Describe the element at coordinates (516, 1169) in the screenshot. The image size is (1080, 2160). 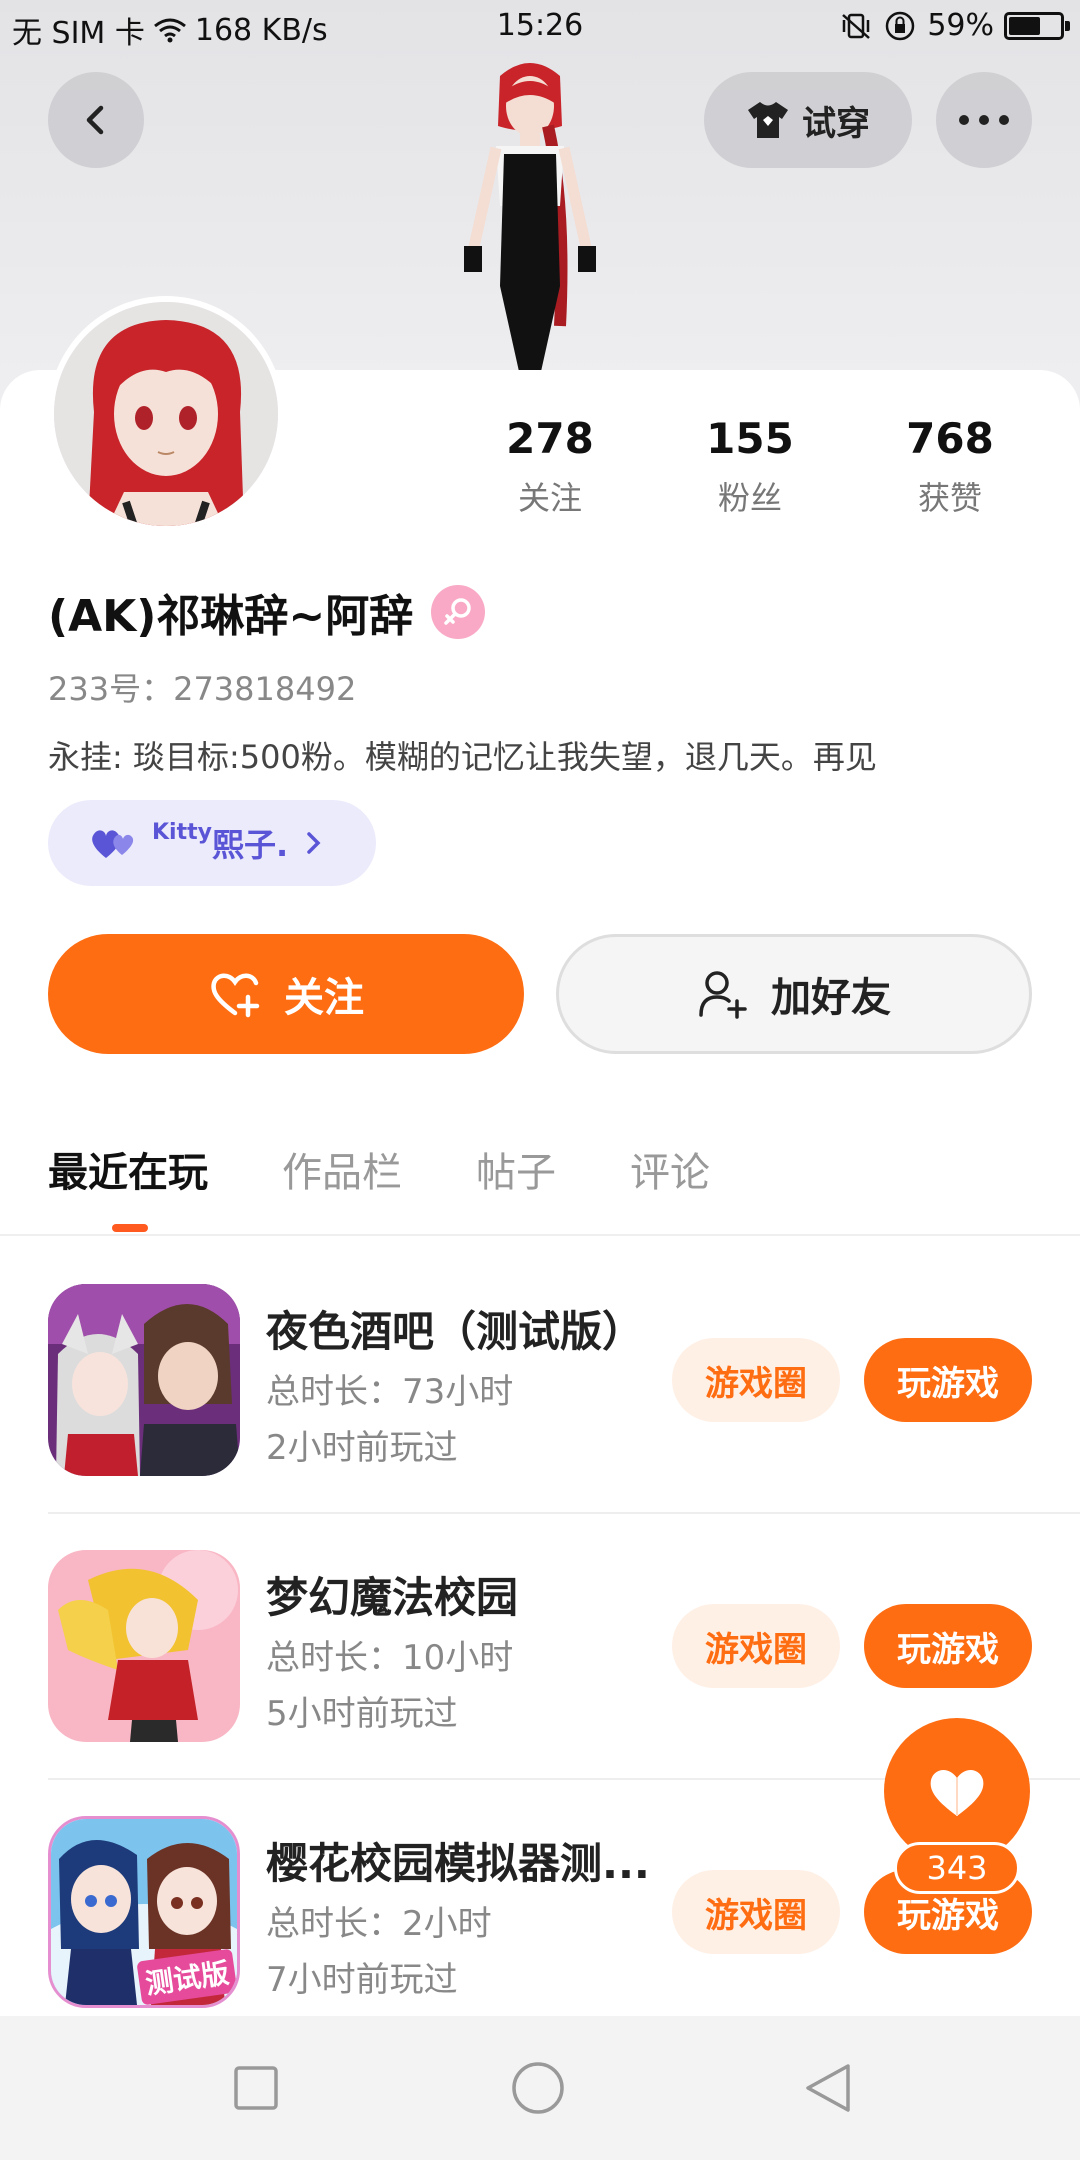
I see `tab-posts: 帖子` at that location.